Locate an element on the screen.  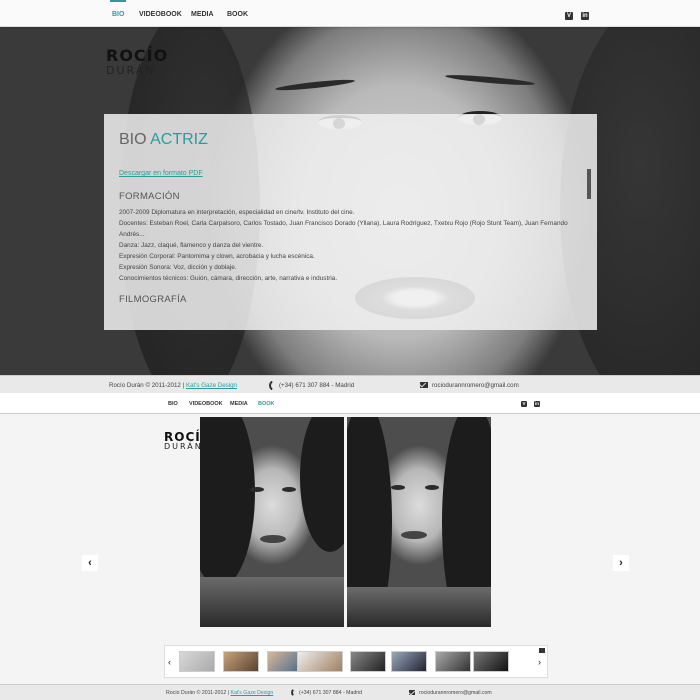
title-part-actriz: ACTRIZ is located at coordinates (179, 139).